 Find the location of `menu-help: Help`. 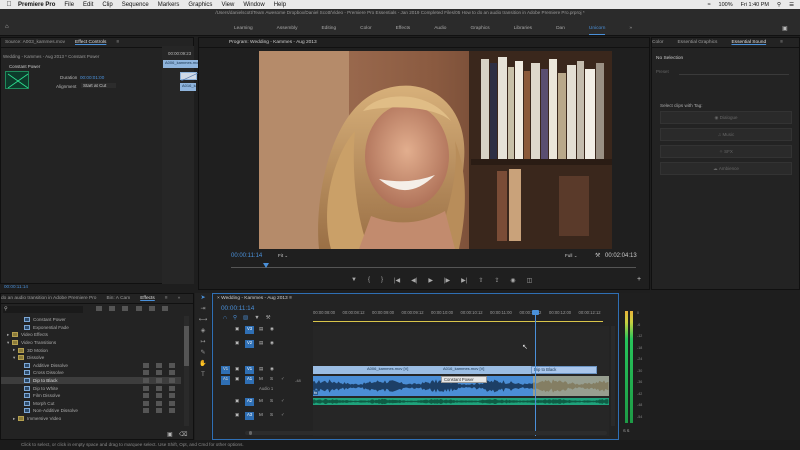

menu-help: Help is located at coordinates (280, 5).